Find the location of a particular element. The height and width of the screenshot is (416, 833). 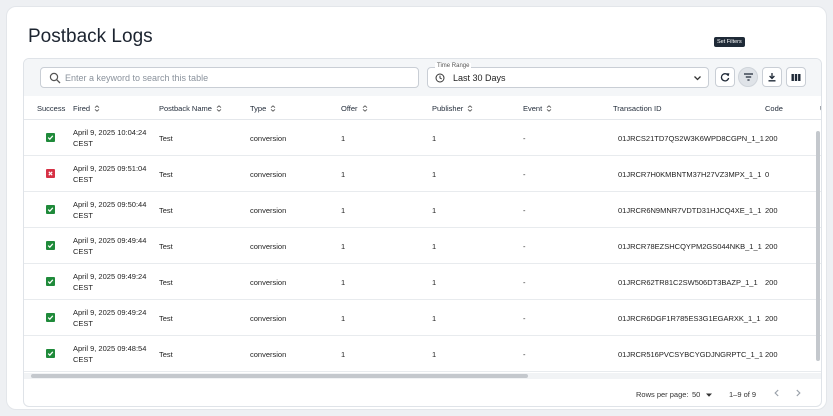

column-label: Type is located at coordinates (258, 108).